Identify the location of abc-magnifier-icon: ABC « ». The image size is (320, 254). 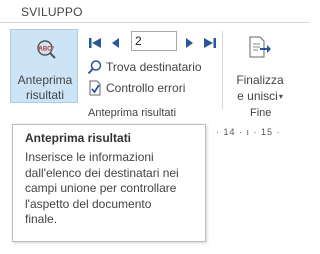
(46, 49).